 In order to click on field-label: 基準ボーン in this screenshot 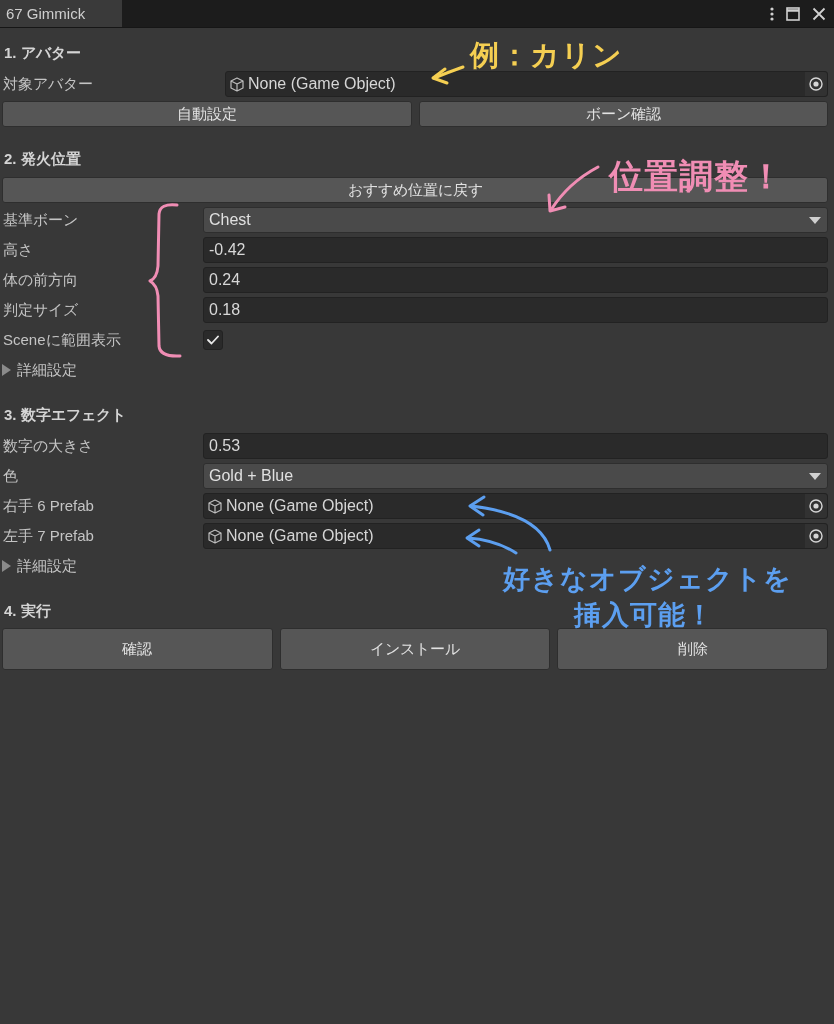, I will do `click(40, 220)`.